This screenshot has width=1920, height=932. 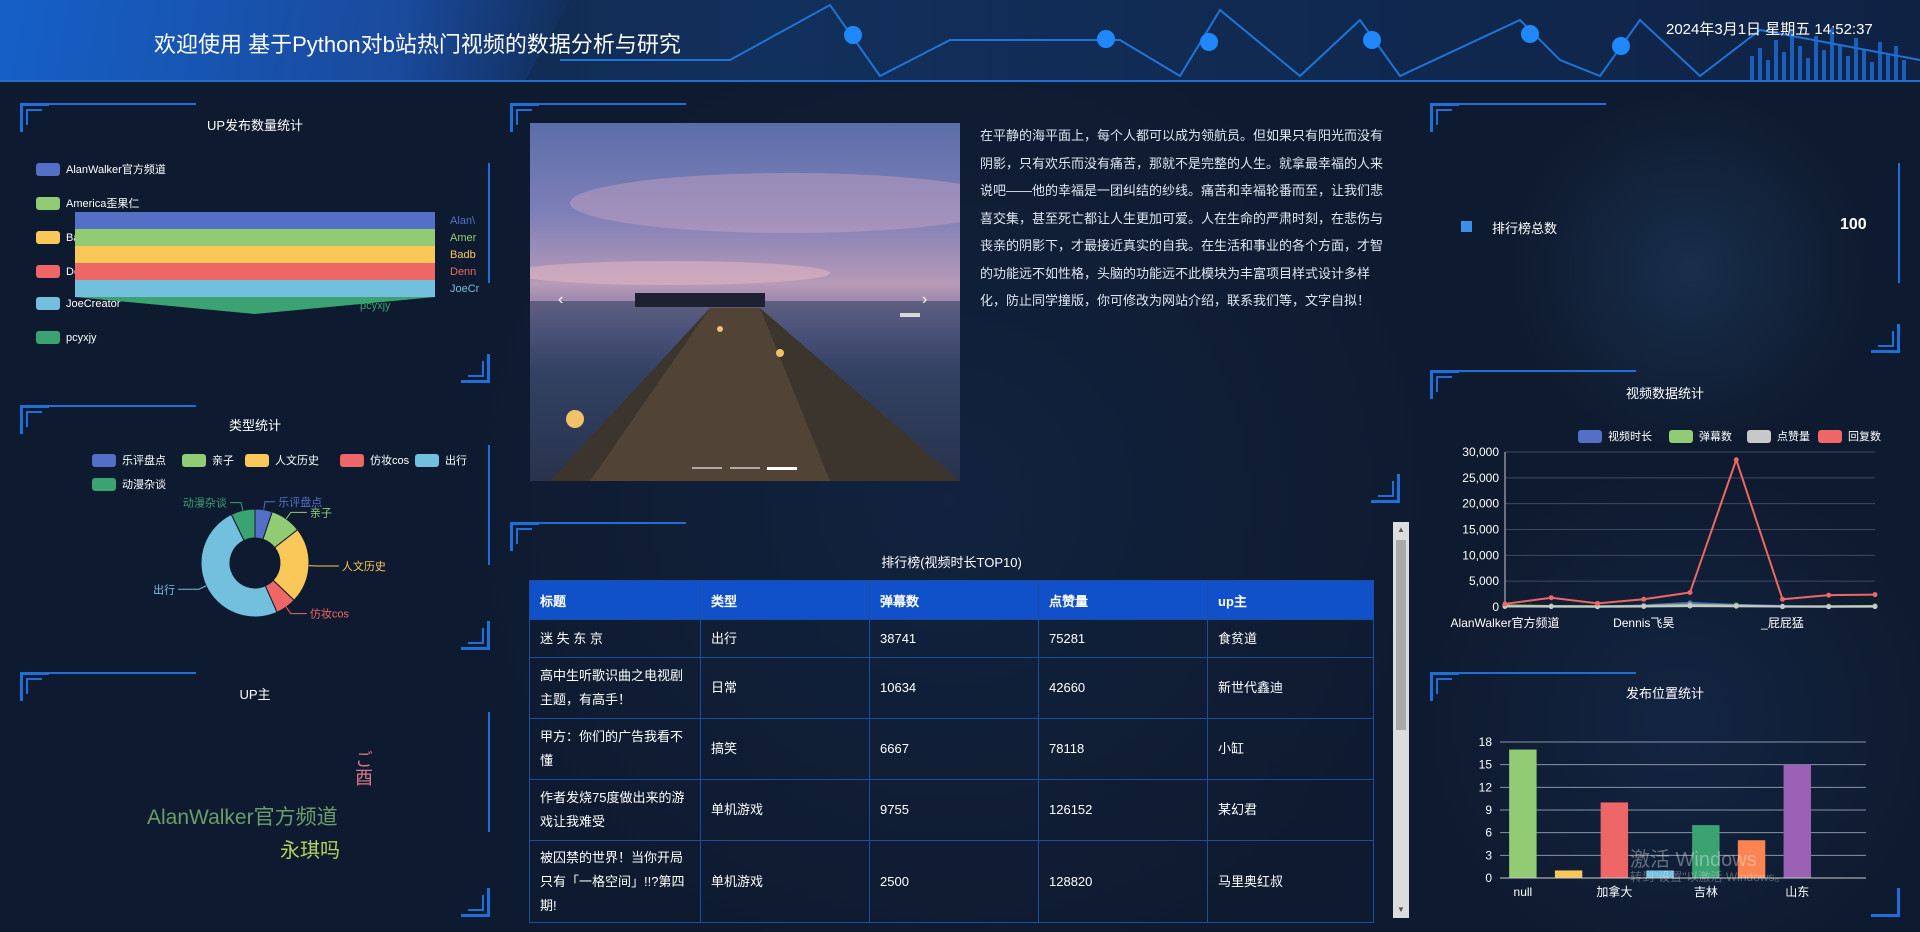 What do you see at coordinates (255, 694) in the screenshot?
I see `panel-title: UP主` at bounding box center [255, 694].